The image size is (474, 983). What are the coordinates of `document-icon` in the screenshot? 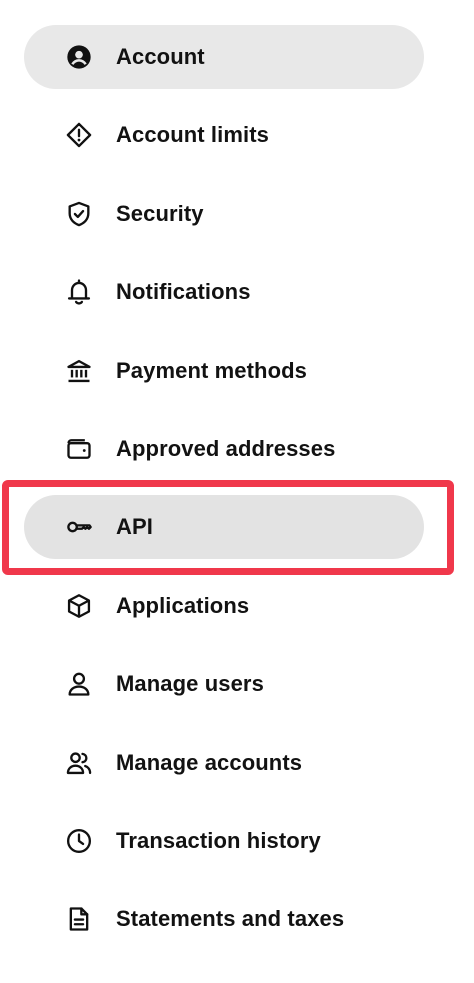 It's located at (79, 919).